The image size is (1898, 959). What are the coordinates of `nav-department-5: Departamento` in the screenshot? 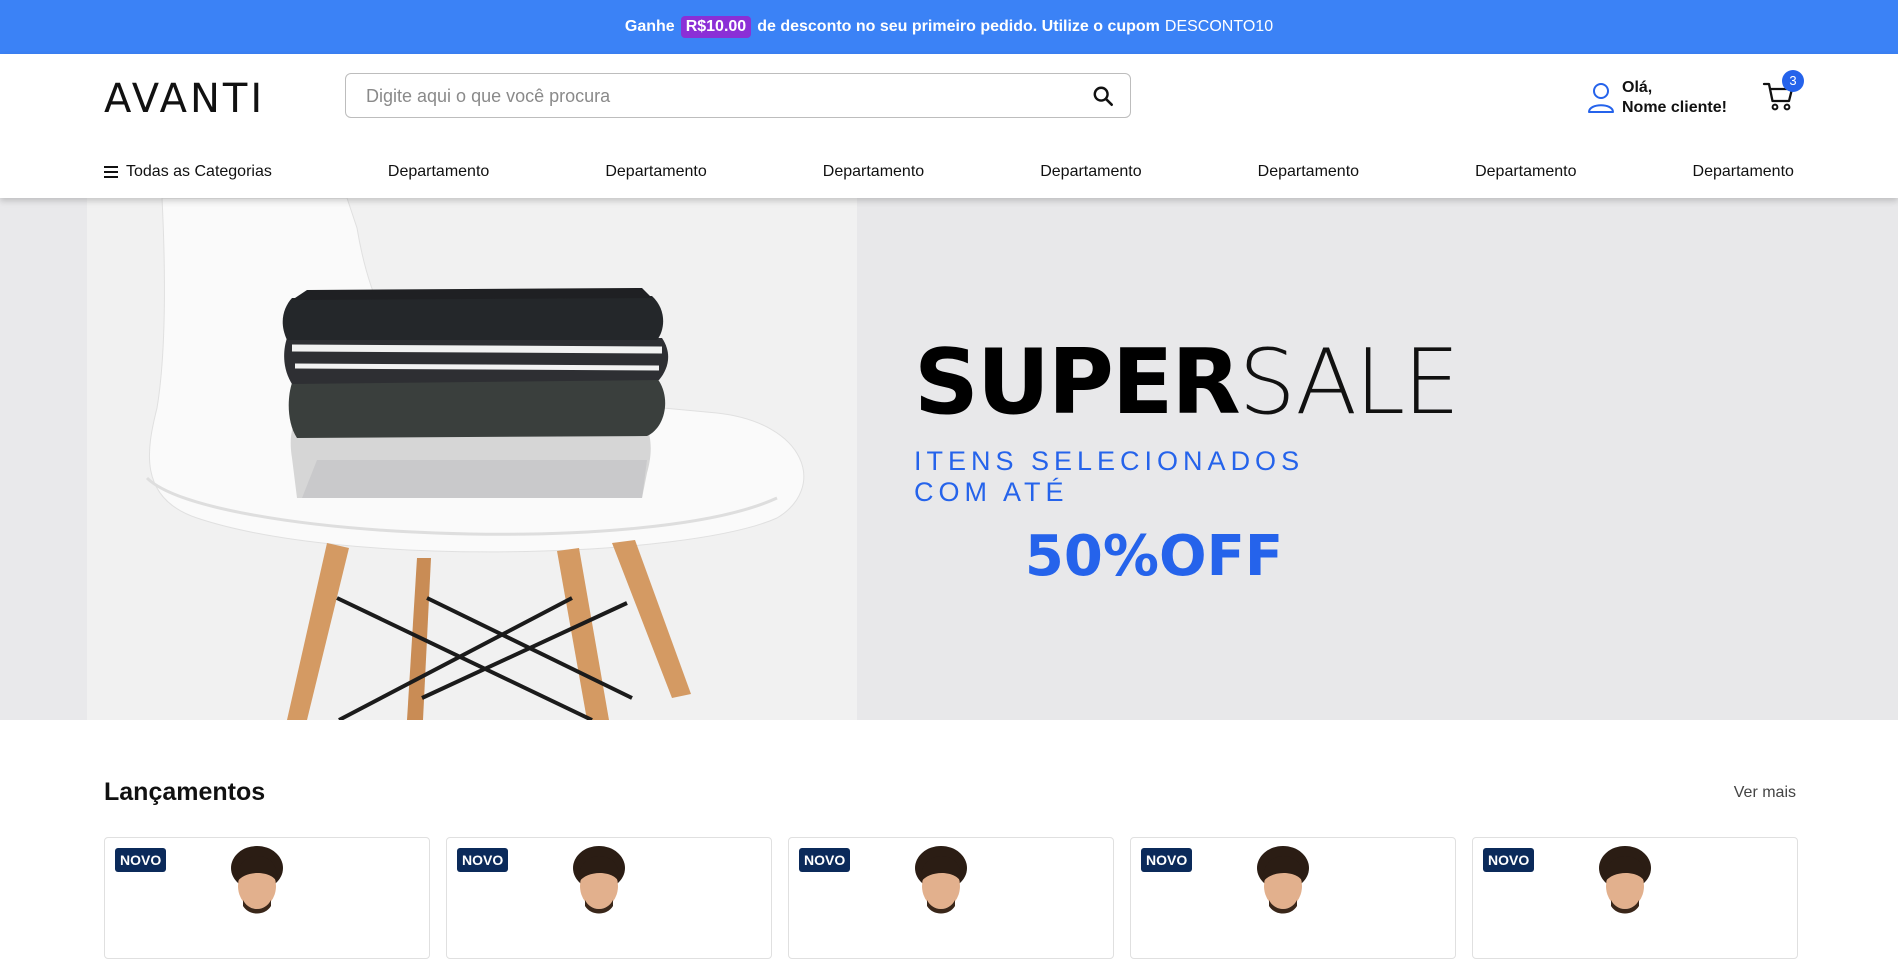 It's located at (1308, 172).